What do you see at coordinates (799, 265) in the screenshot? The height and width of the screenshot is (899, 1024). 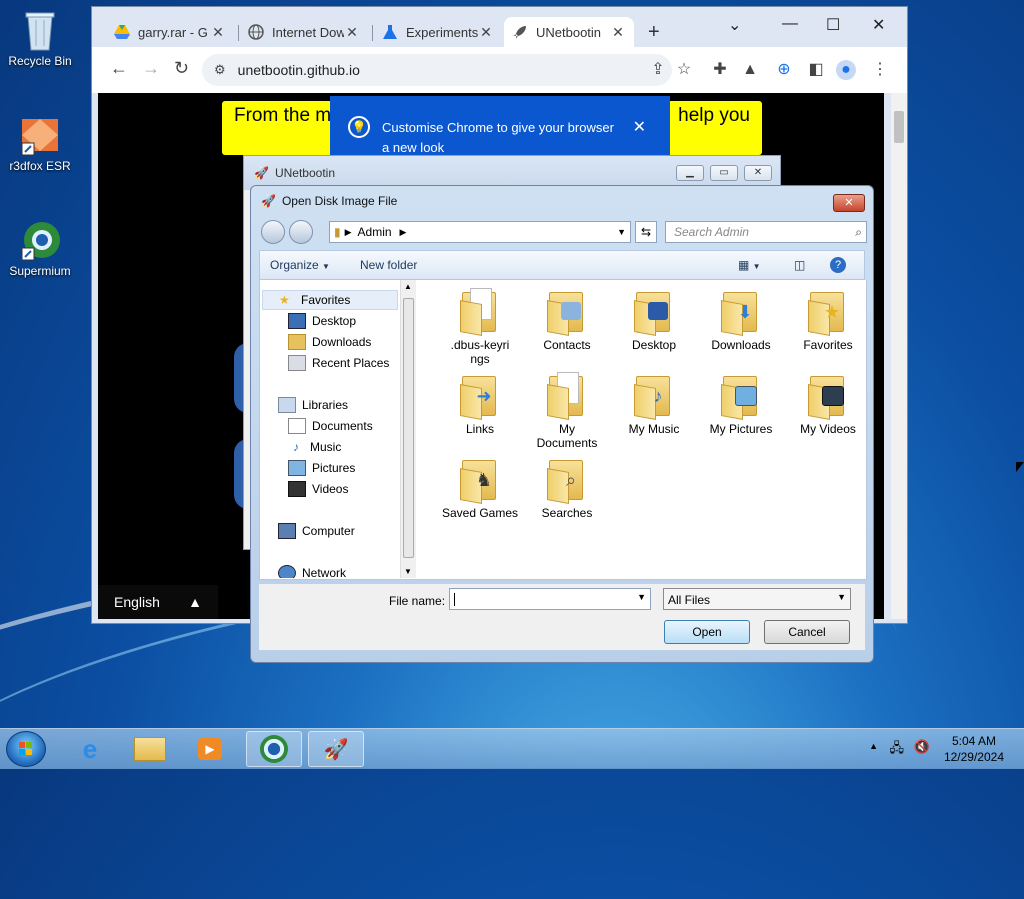 I see `preview-pane-icon: ◫` at bounding box center [799, 265].